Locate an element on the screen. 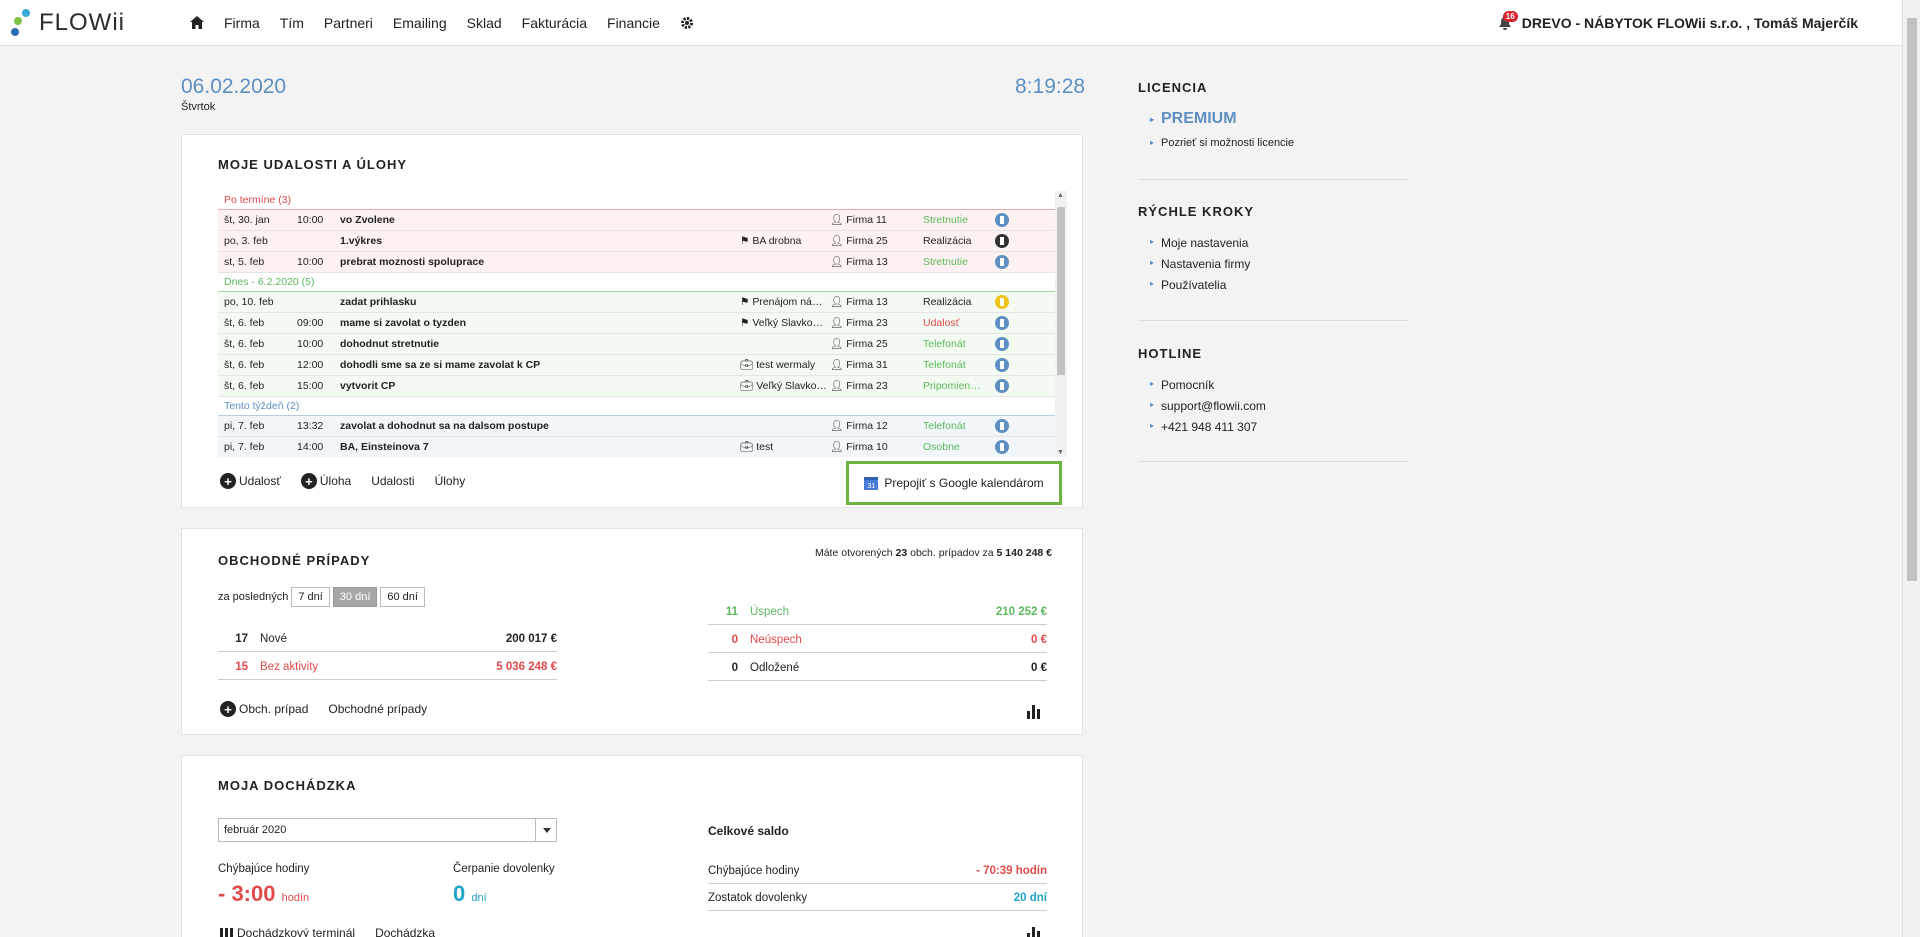  page-scrollbar-thumb is located at coordinates (1912, 299).